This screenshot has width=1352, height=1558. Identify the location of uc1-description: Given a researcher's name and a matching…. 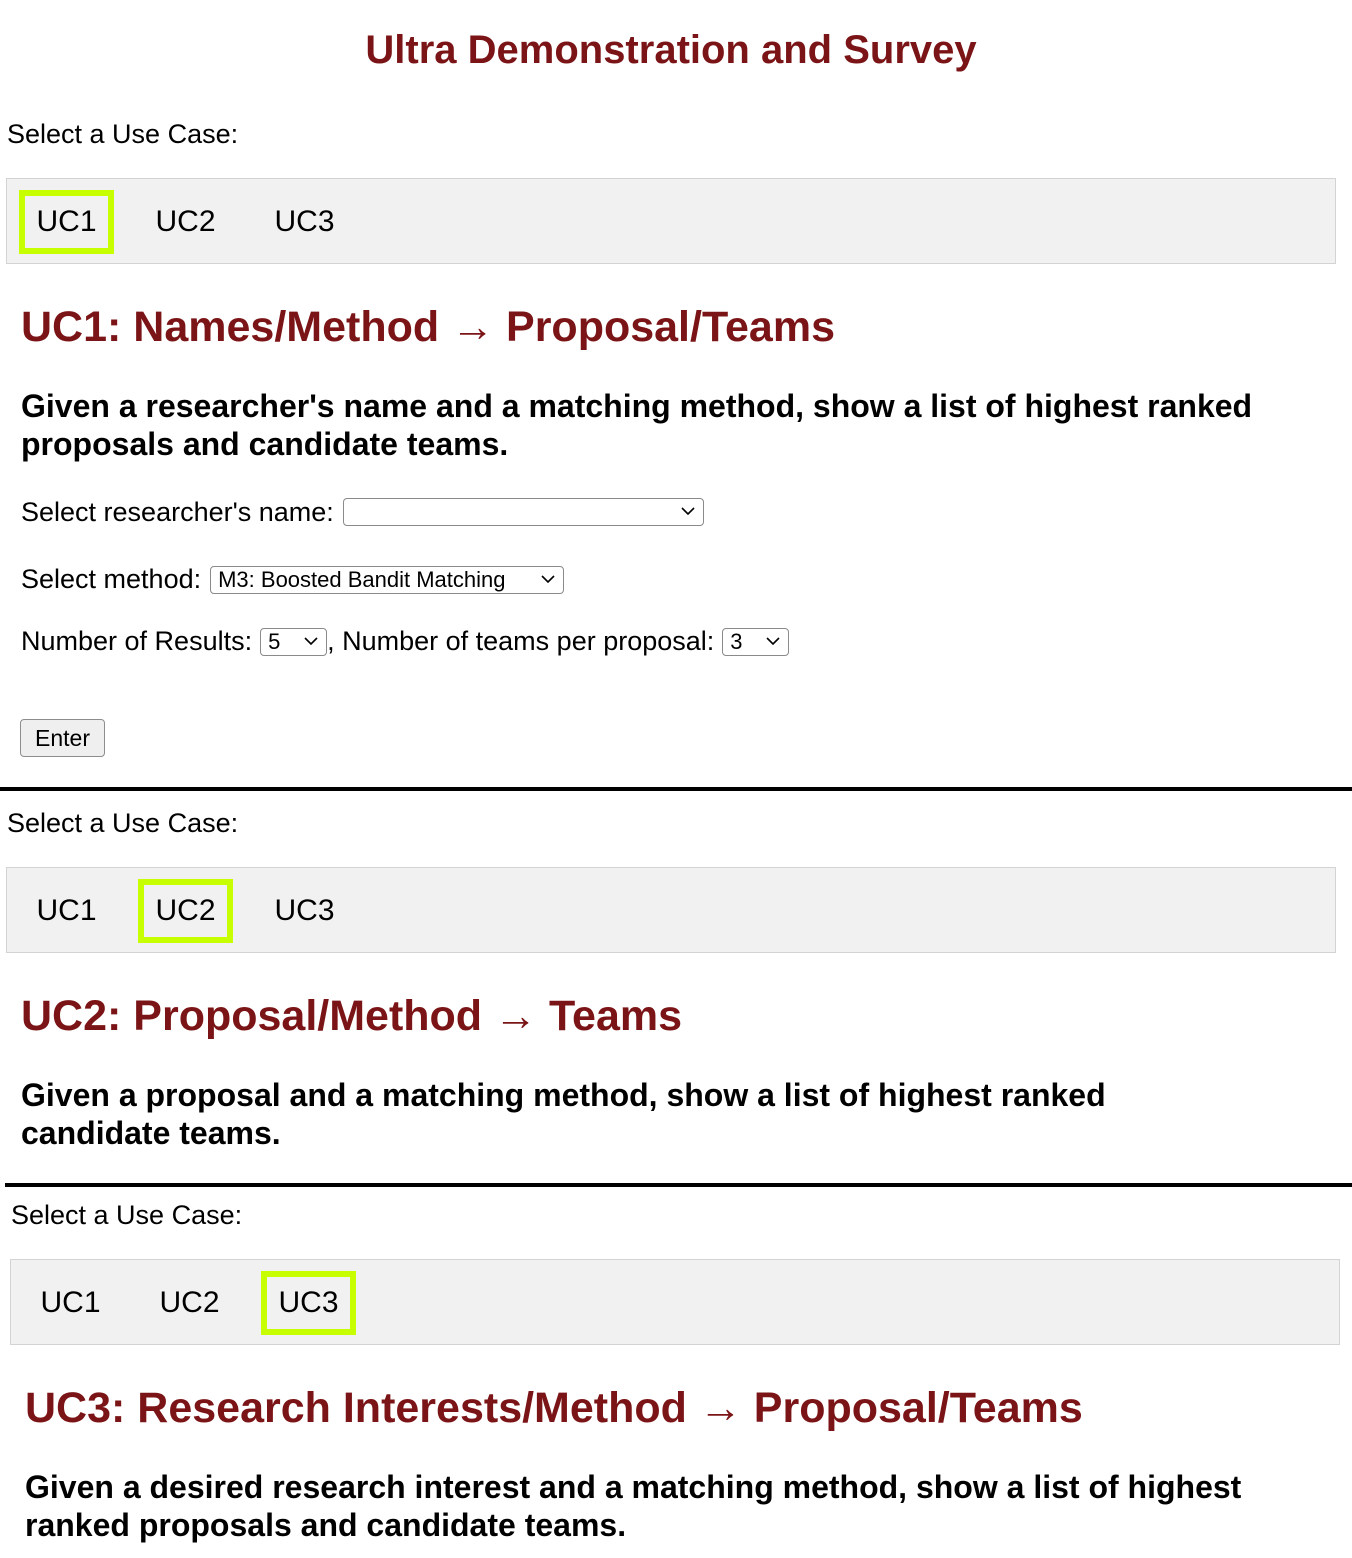
(637, 425).